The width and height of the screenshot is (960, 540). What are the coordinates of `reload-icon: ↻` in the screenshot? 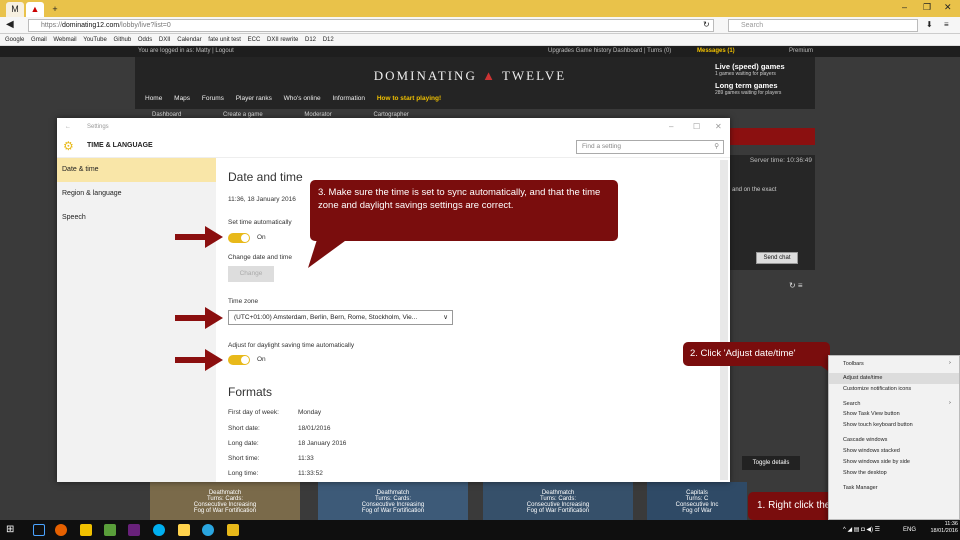 It's located at (706, 24).